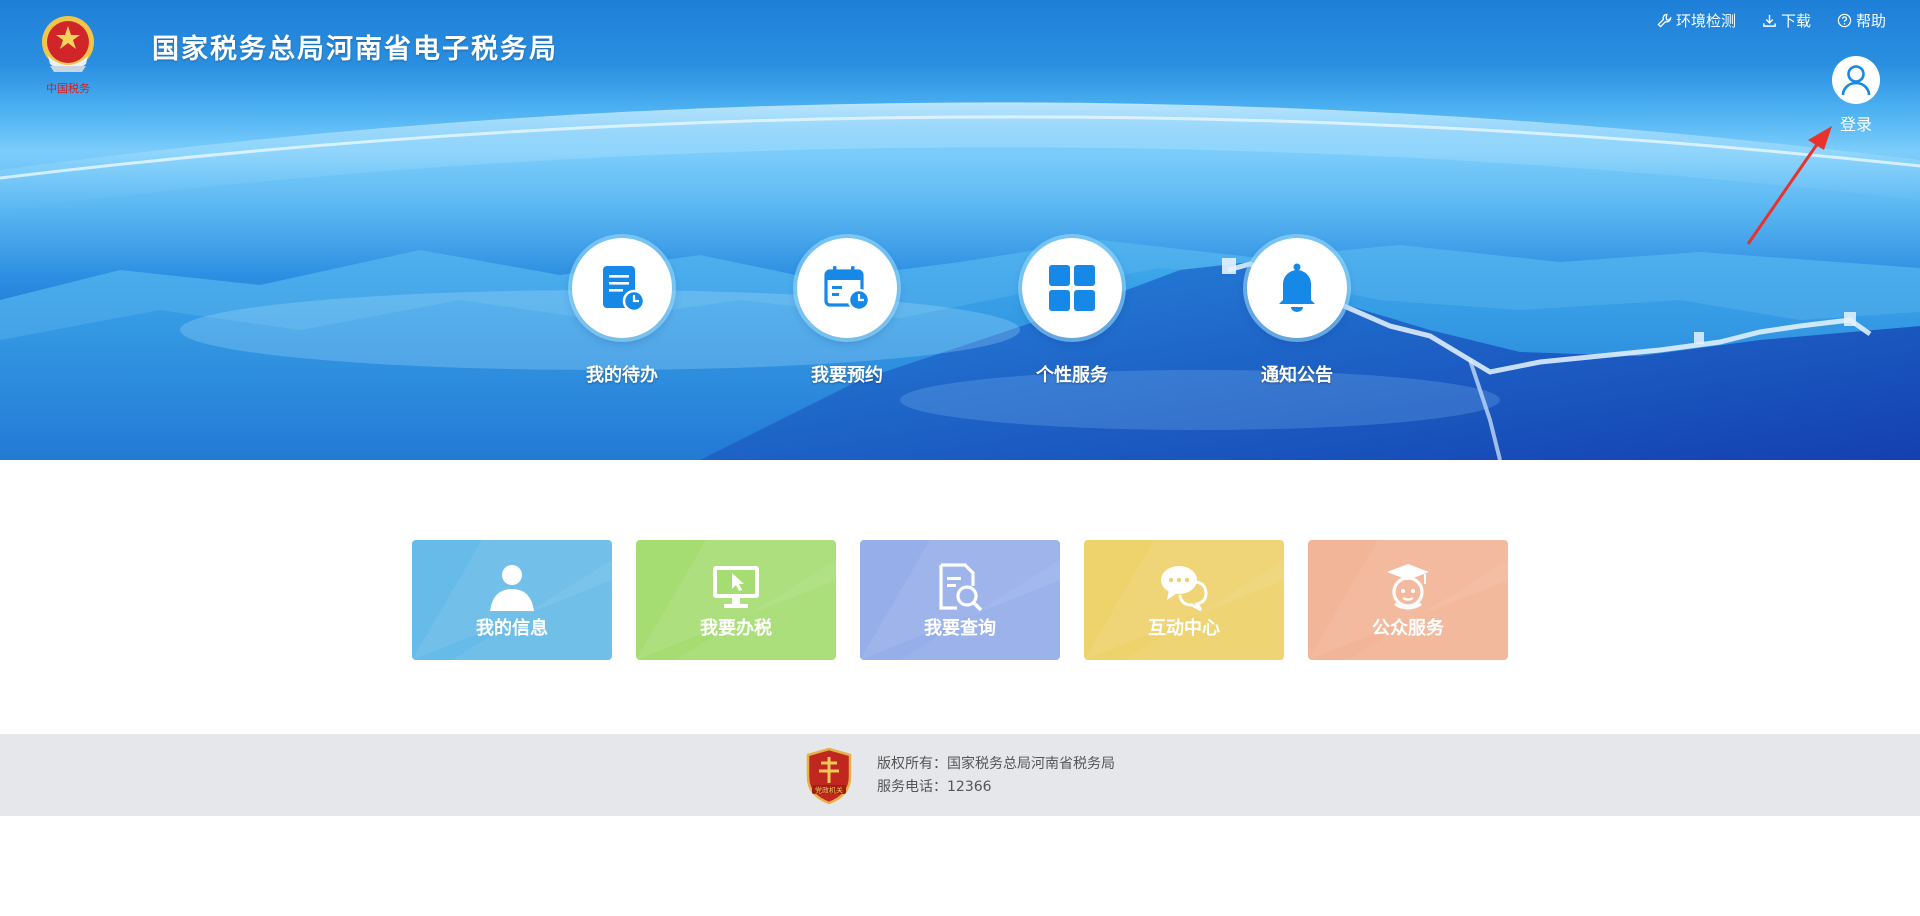 The image size is (1920, 916). I want to click on tile-my-info-label: 我的信息, so click(512, 628).